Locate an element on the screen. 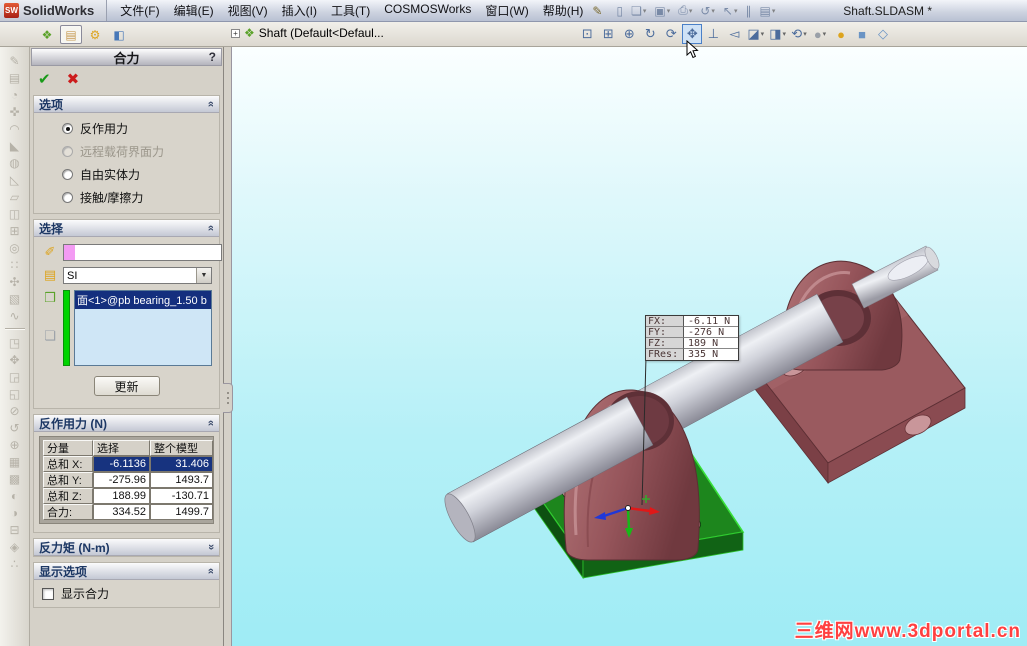 The image size is (1027, 646). display-group-header: 显示选项 » is located at coordinates (126, 571).